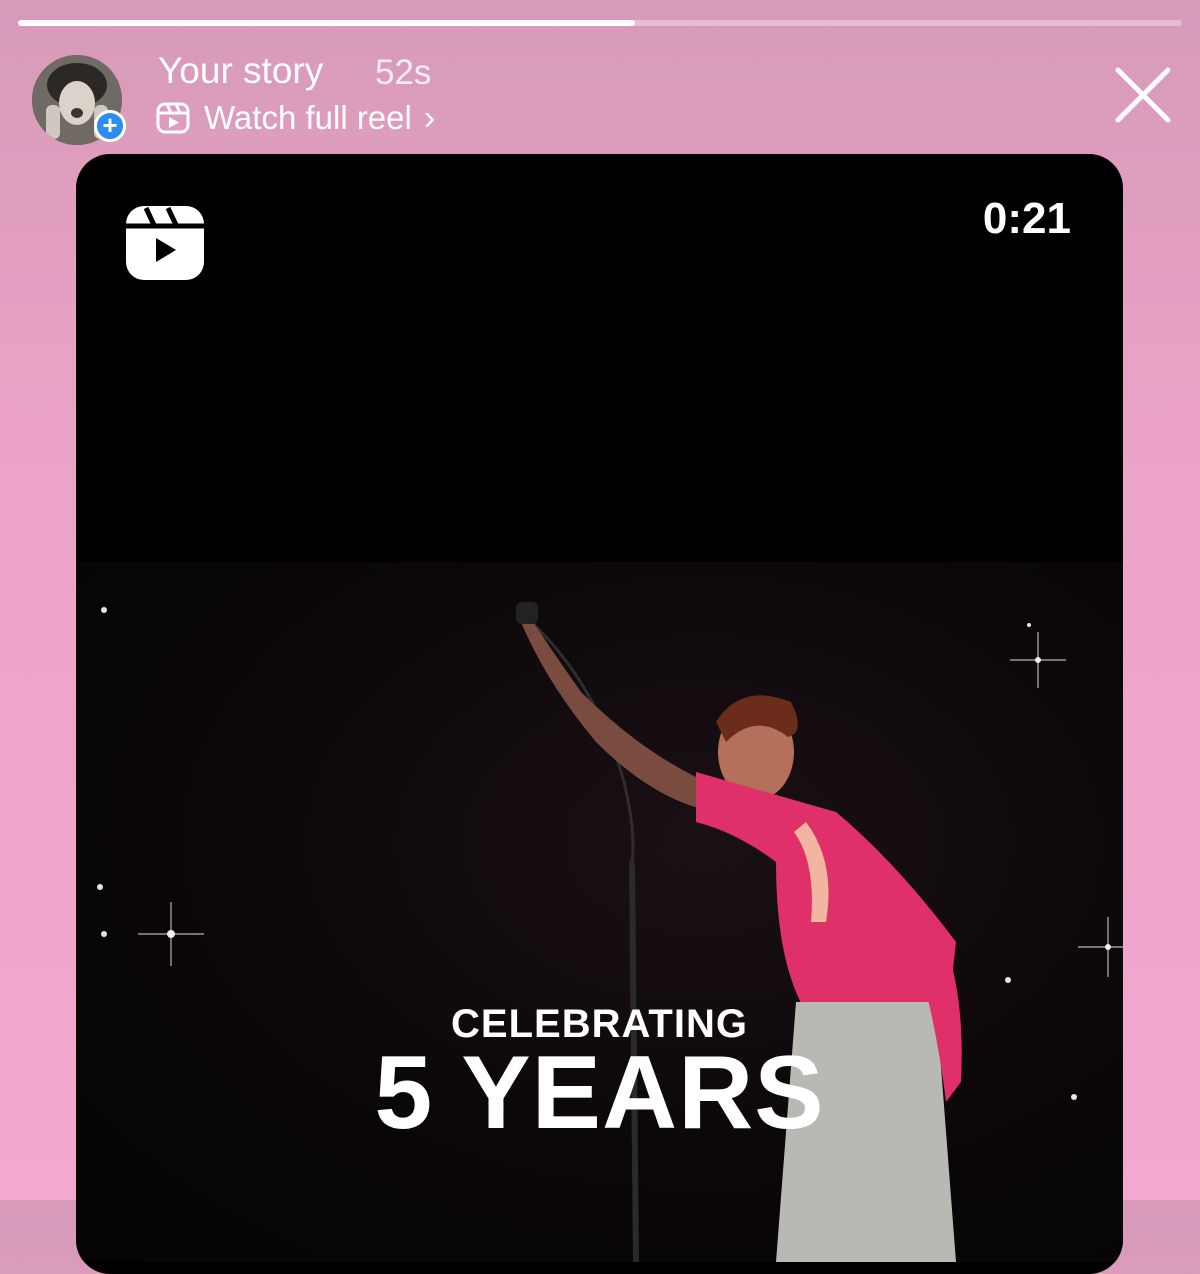  Describe the element at coordinates (599, 1093) in the screenshot. I see `reel-caption-line2: 5 YEARS` at that location.